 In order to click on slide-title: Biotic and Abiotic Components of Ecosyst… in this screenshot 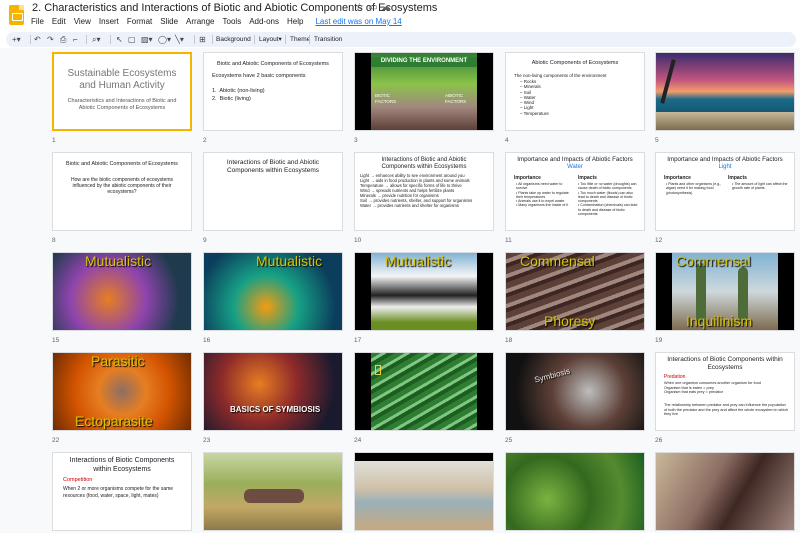, I will do `click(273, 64)`.